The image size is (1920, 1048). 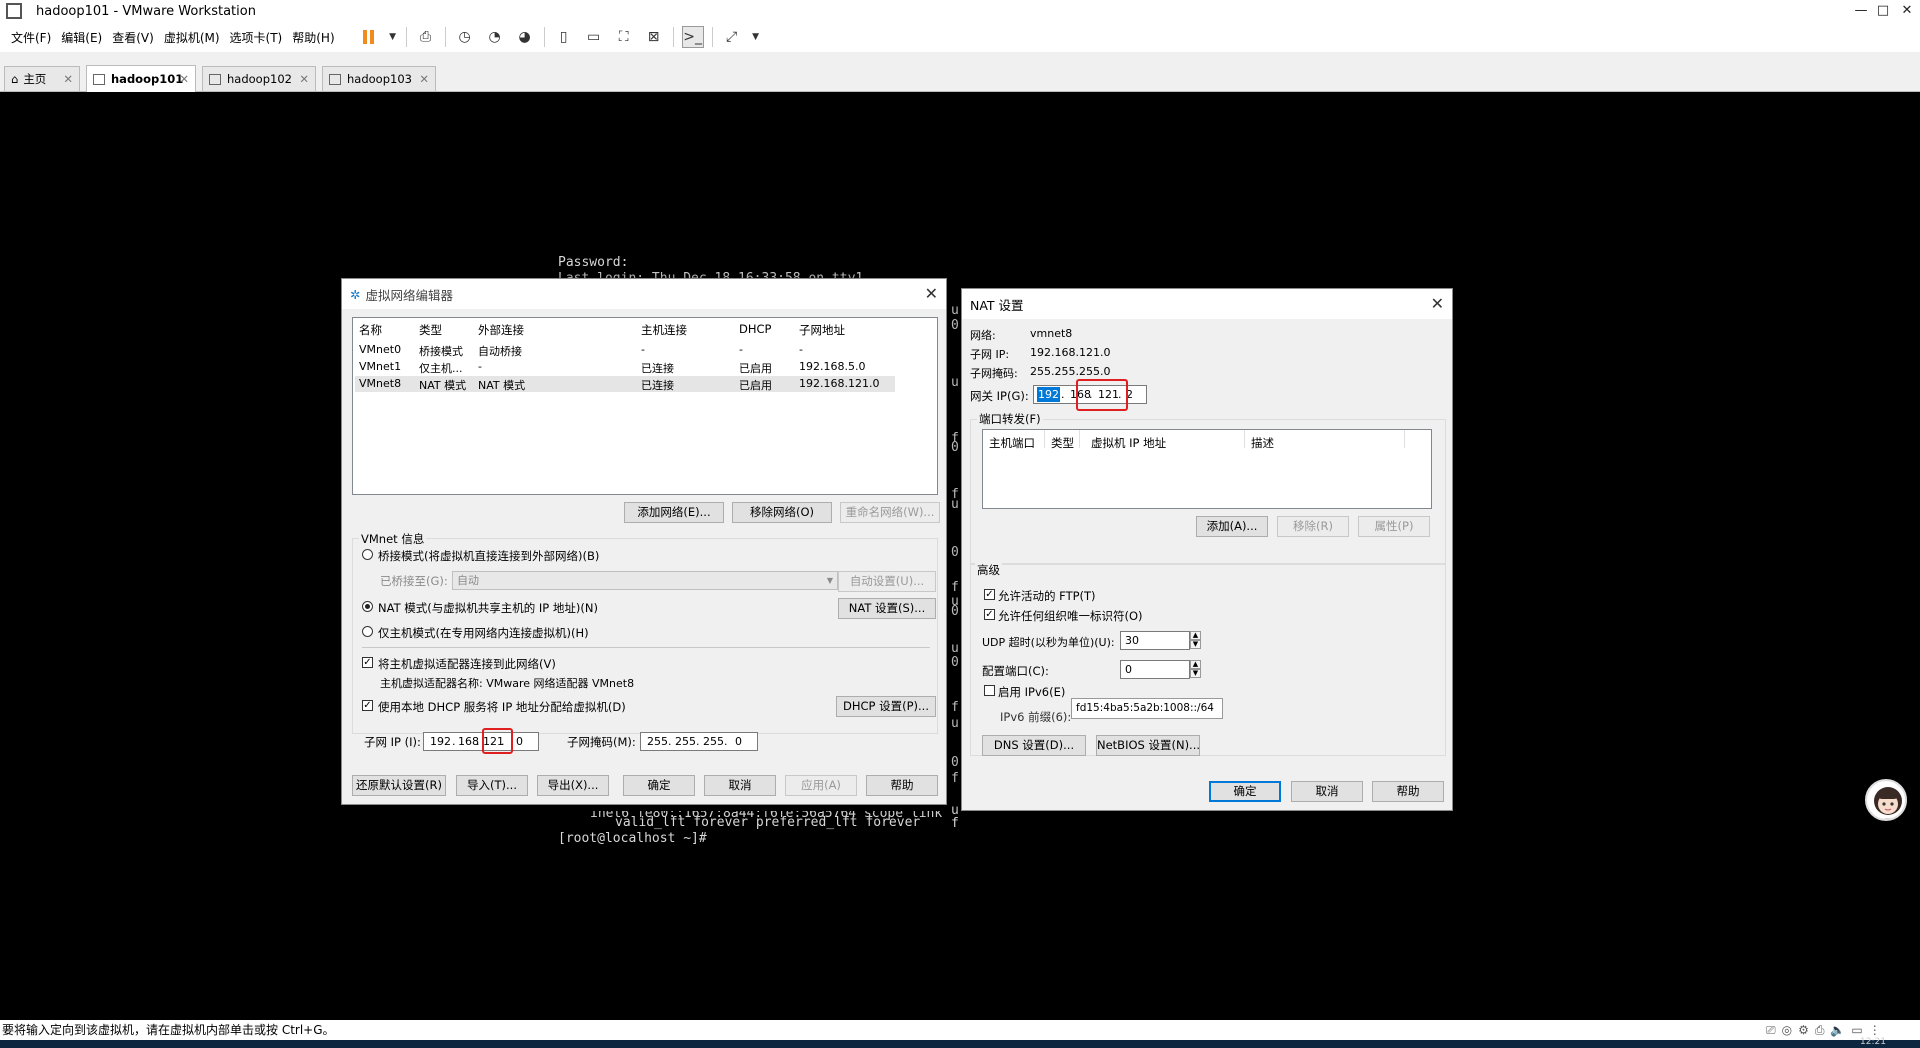 I want to click on column-header-name: 名称, so click(x=370, y=330).